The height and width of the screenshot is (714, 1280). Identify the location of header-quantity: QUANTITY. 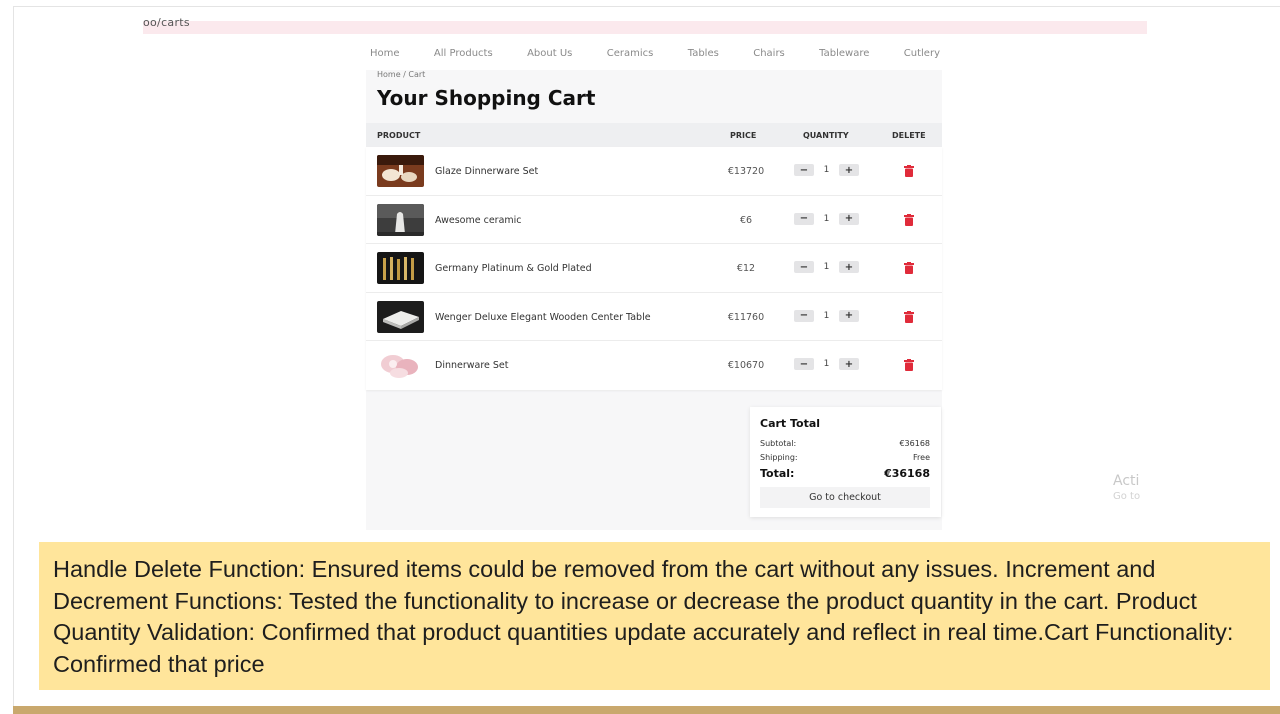
(826, 135).